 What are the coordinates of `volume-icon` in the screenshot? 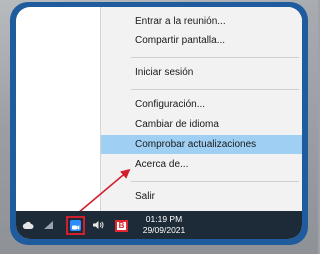 It's located at (98, 225).